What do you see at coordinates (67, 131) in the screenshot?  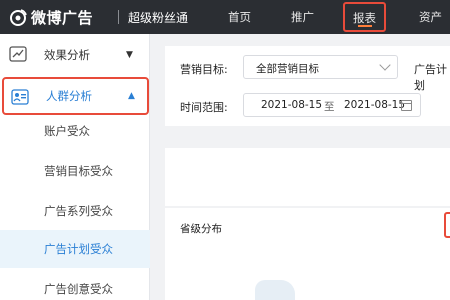 I see `sidebar-item-label: 账户受众` at bounding box center [67, 131].